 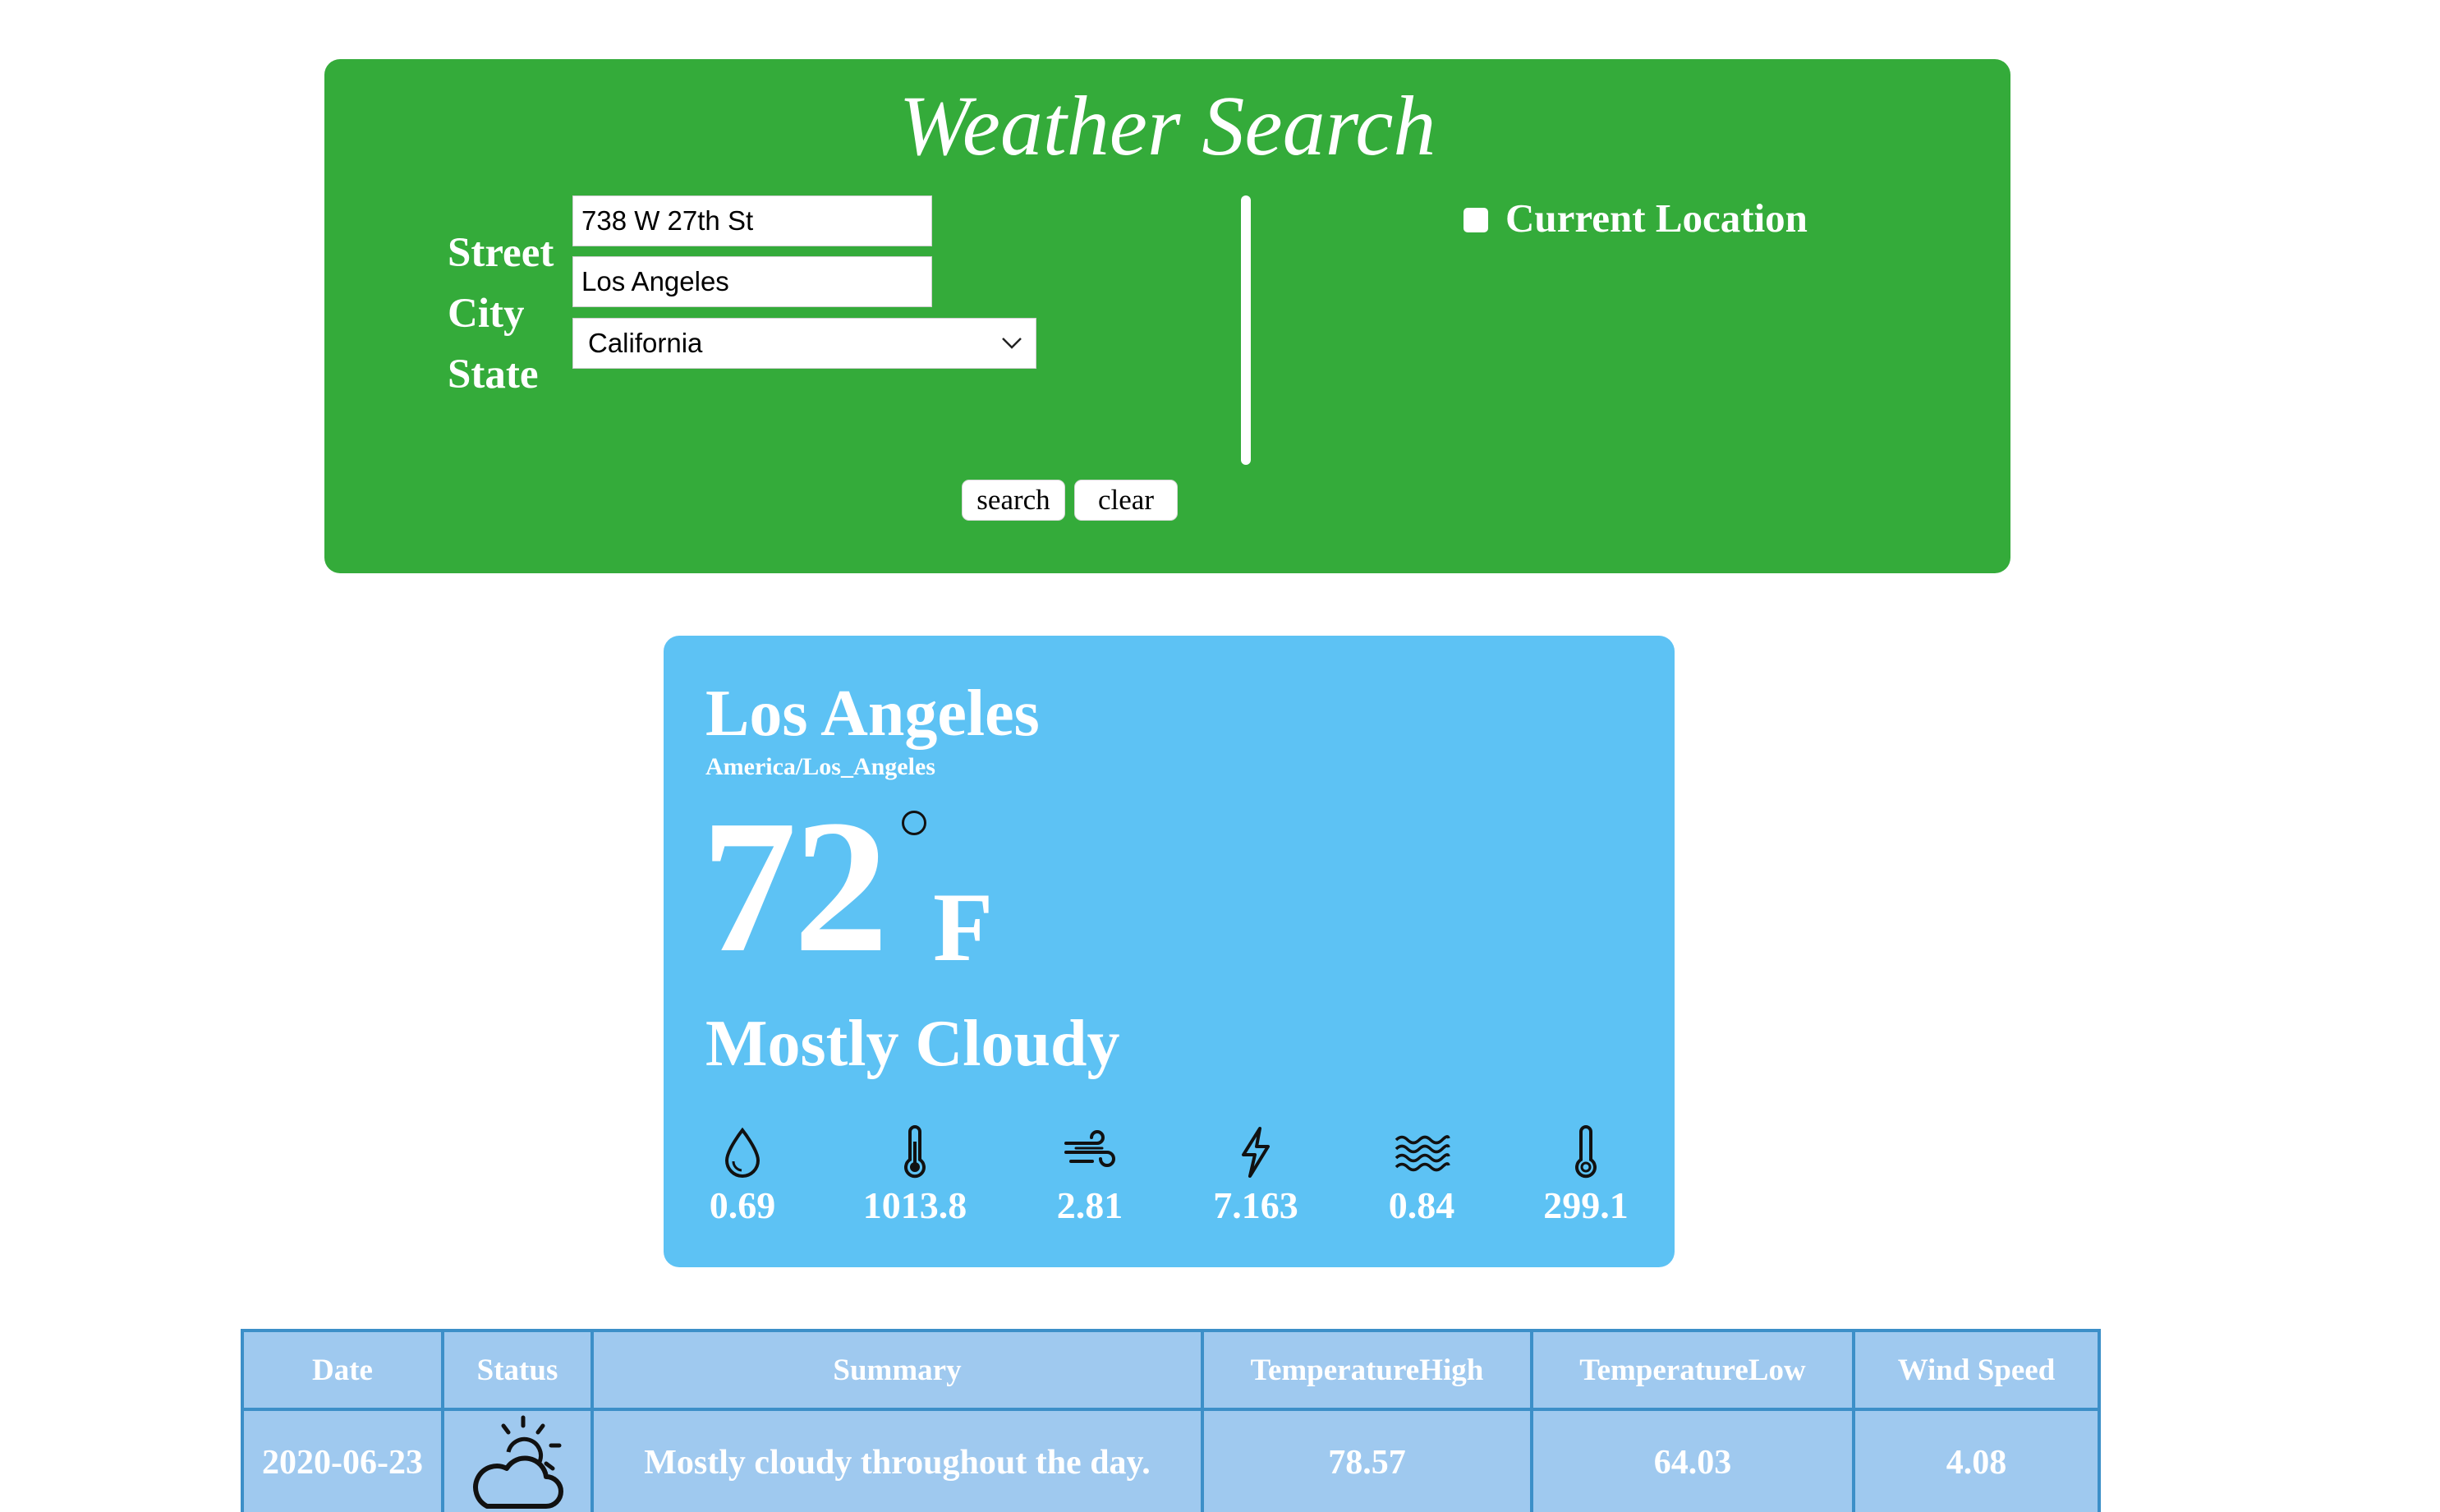 I want to click on street-input, so click(x=752, y=221).